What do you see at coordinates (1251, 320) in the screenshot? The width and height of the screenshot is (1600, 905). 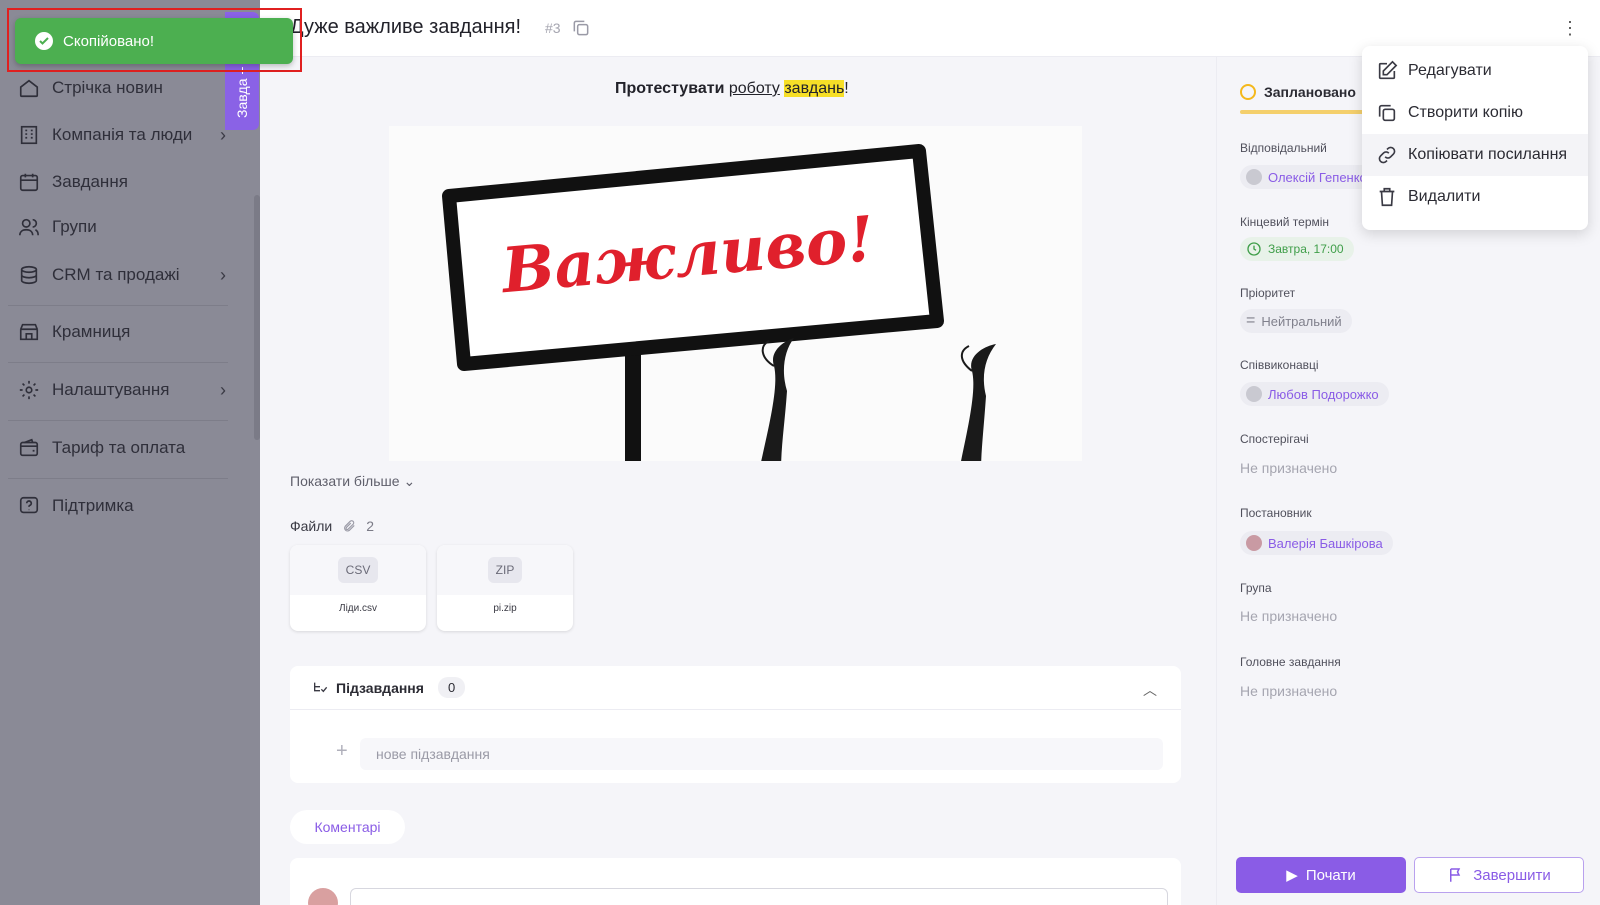 I see `equals-icon: =` at bounding box center [1251, 320].